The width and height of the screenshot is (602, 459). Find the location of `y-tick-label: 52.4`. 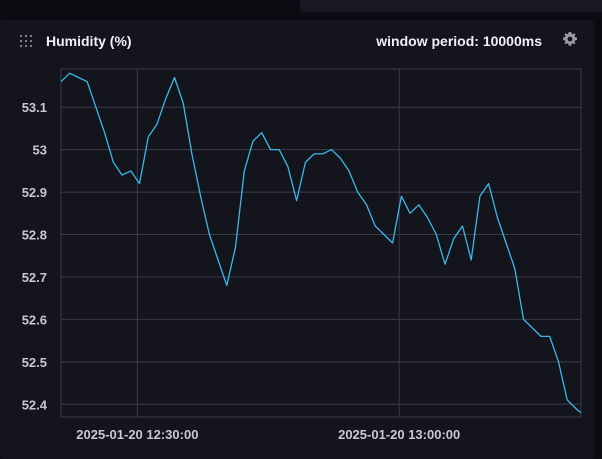

y-tick-label: 52.4 is located at coordinates (35, 404).